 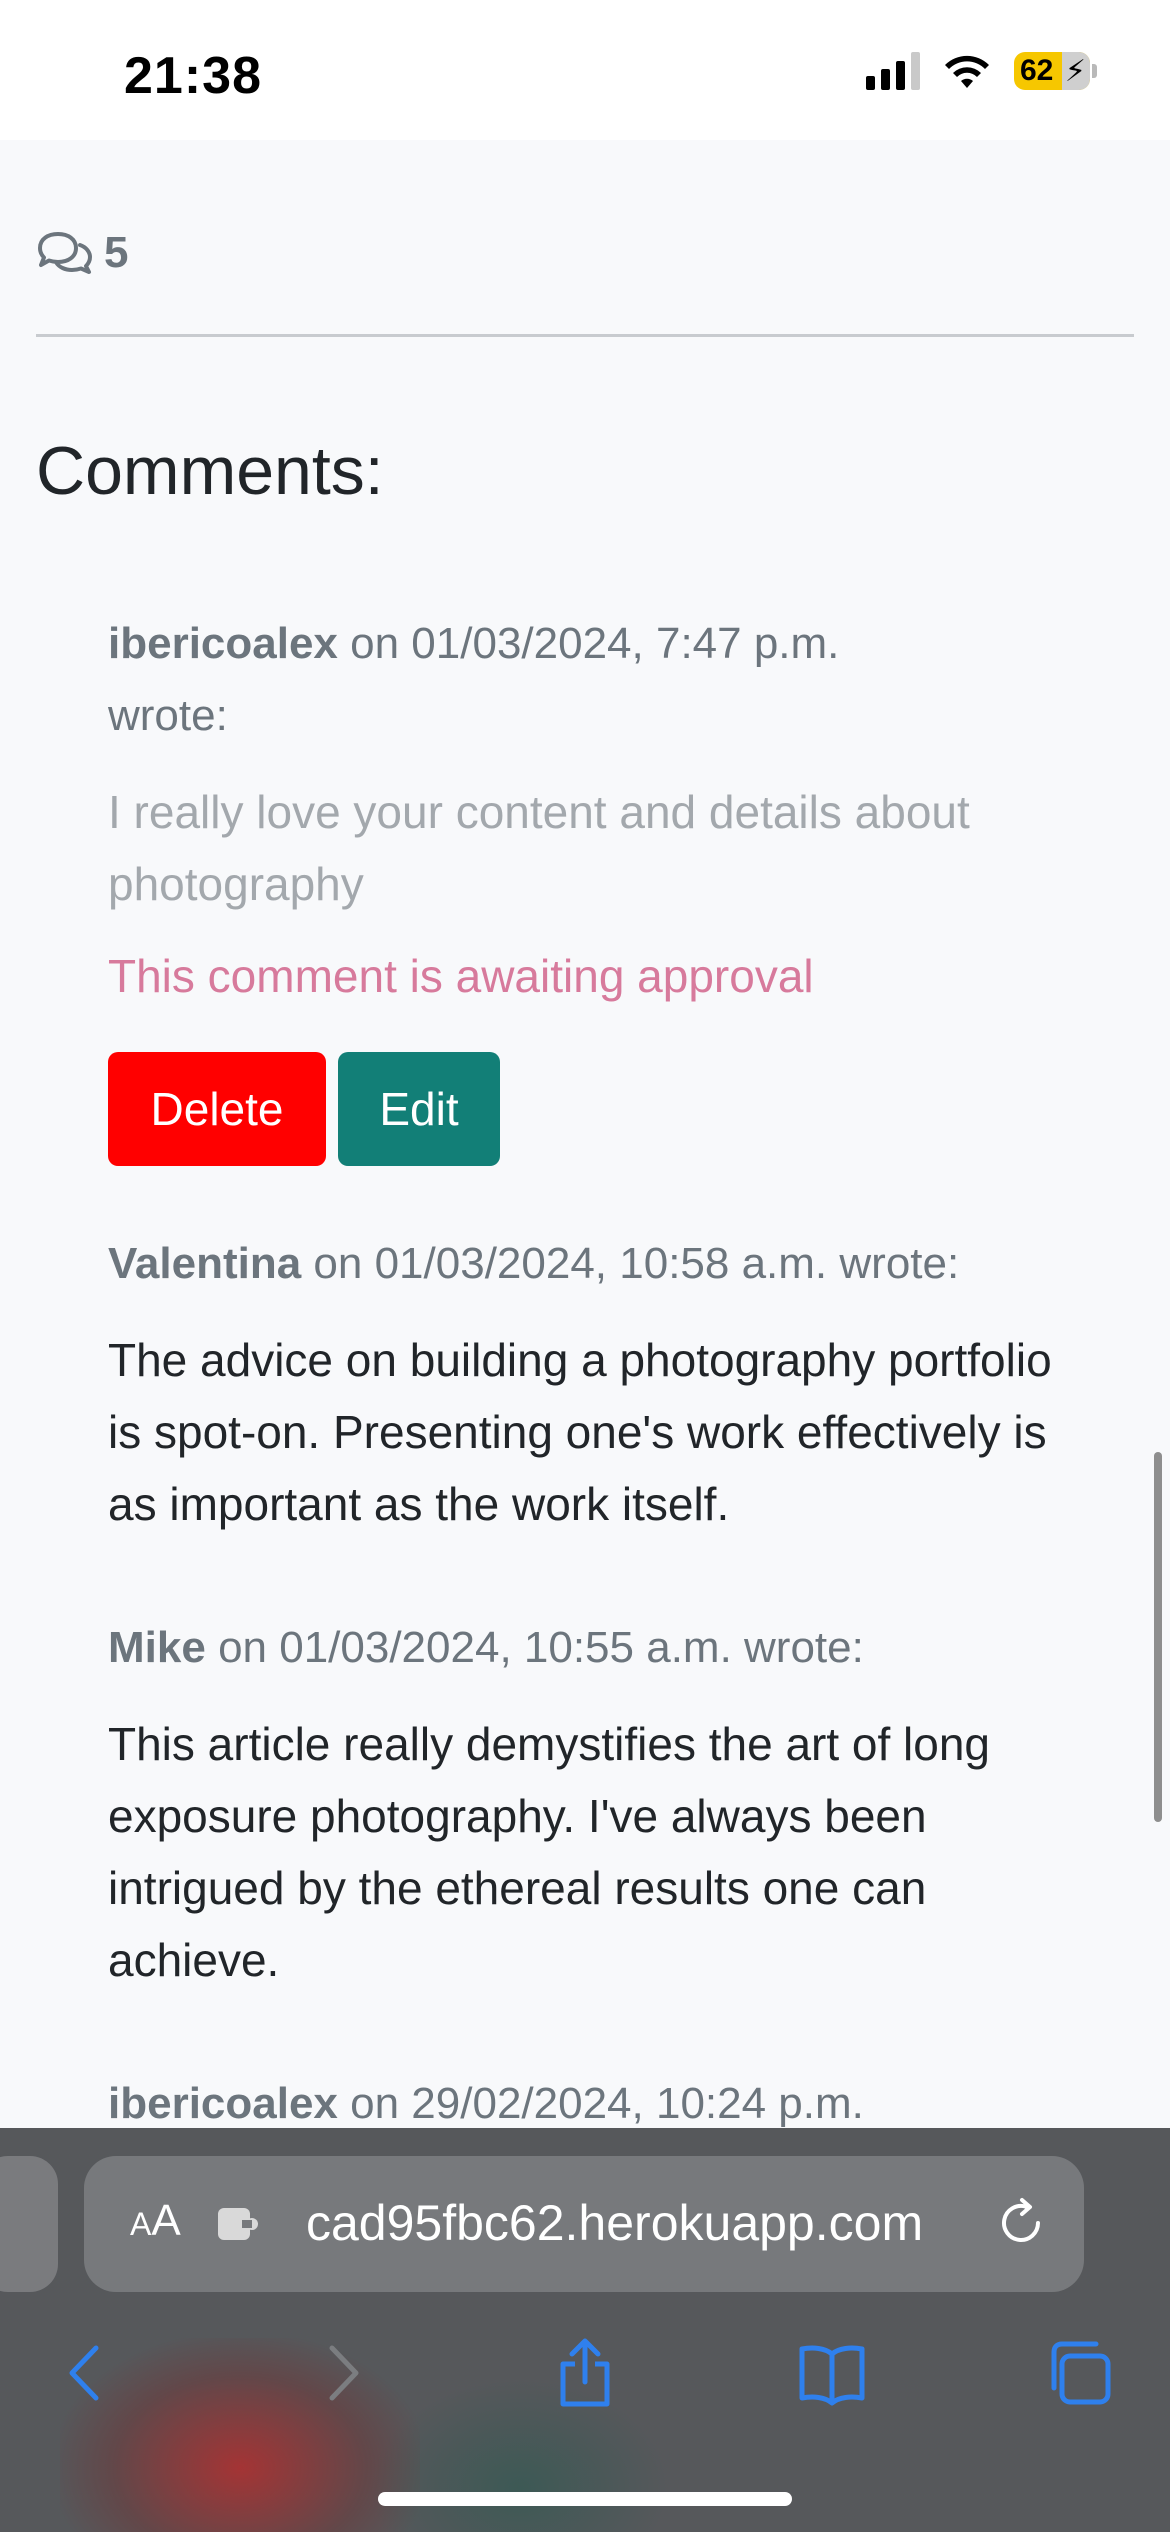 I want to click on comment-meta: Mike on 01/03/2024, 10:55 a.m. wrote:, so click(x=598, y=1648).